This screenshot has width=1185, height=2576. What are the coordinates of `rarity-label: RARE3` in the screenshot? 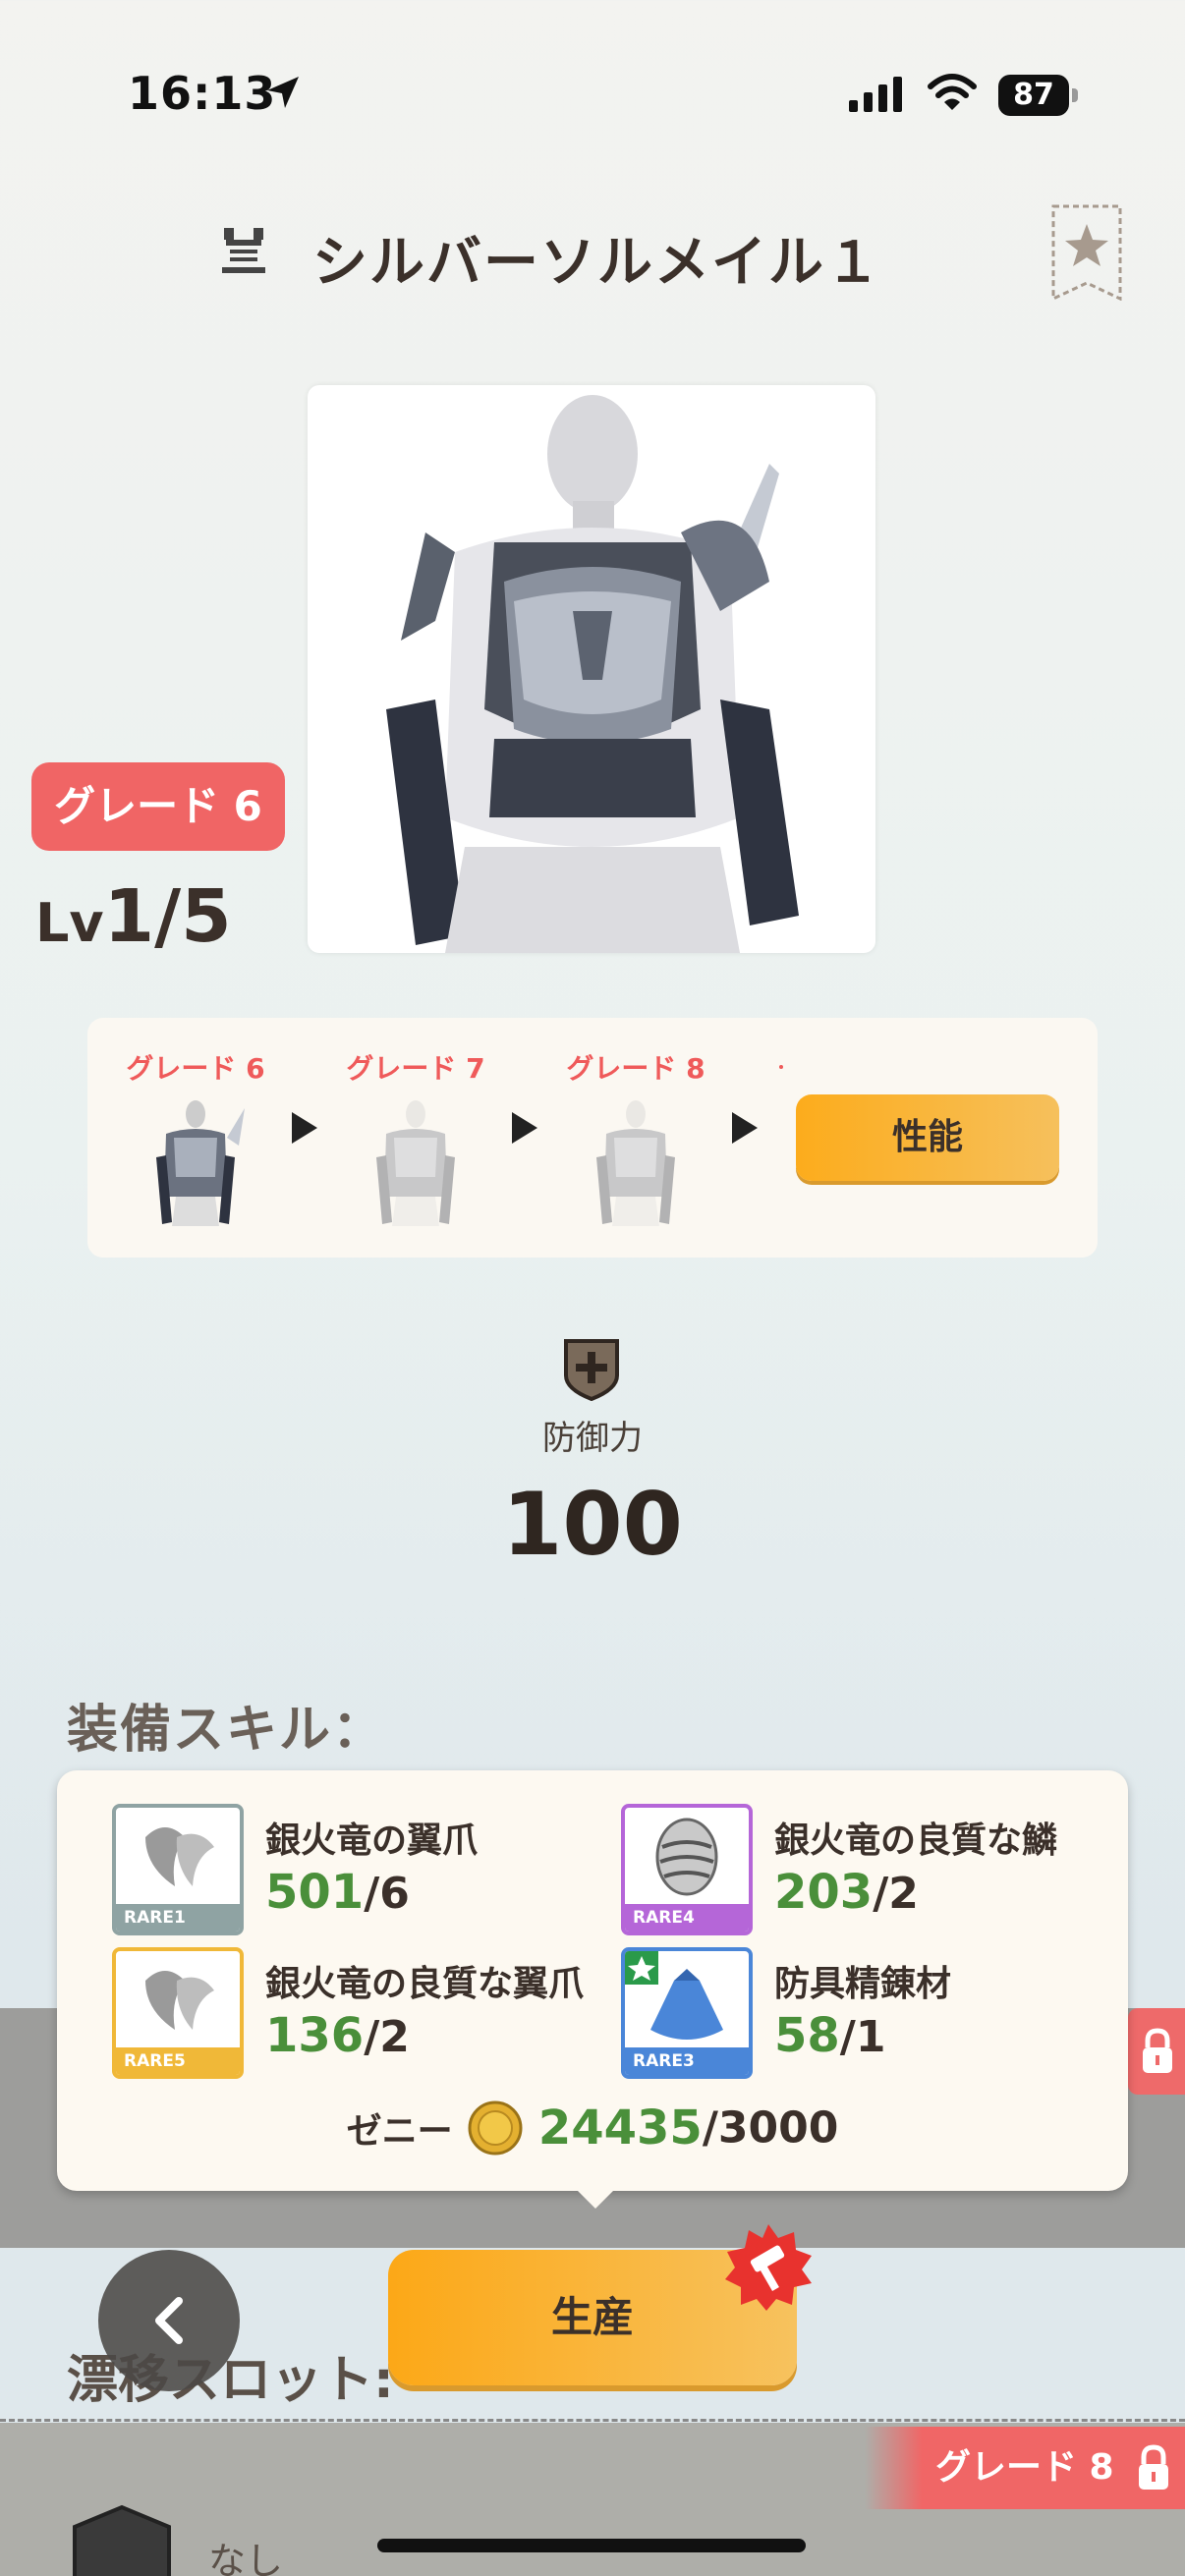 It's located at (687, 2061).